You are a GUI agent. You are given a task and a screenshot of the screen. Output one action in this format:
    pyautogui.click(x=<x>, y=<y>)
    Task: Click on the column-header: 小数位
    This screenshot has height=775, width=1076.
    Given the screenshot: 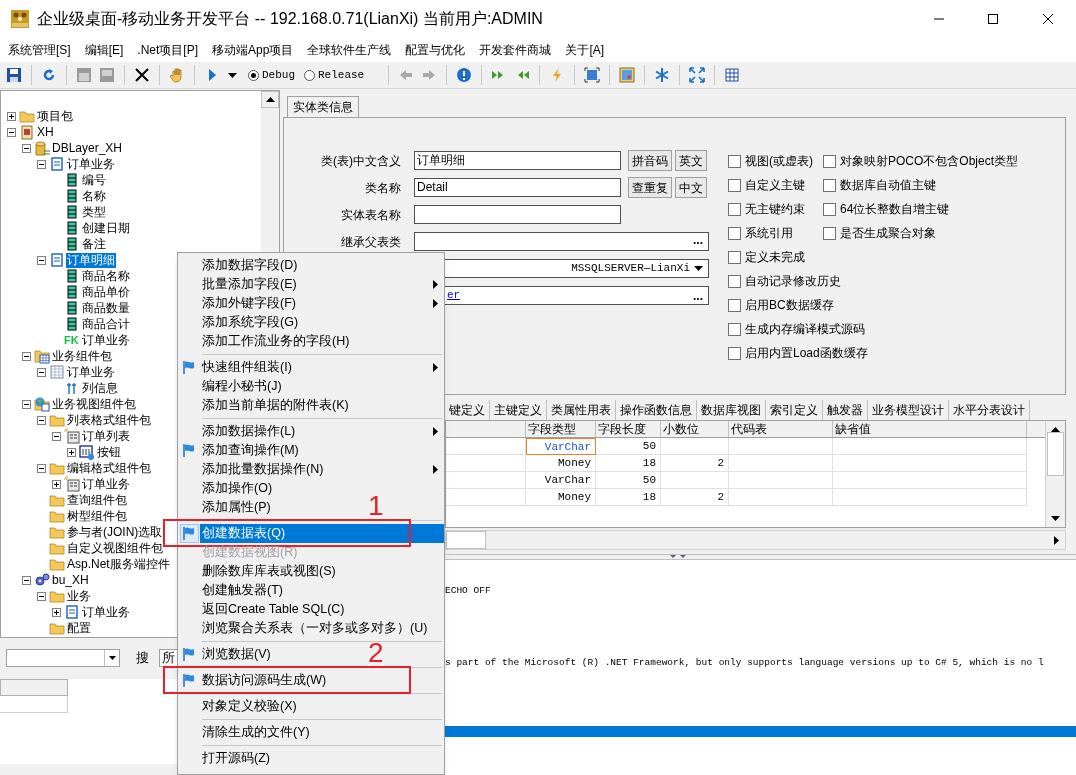 What is the action you would take?
    pyautogui.click(x=695, y=429)
    